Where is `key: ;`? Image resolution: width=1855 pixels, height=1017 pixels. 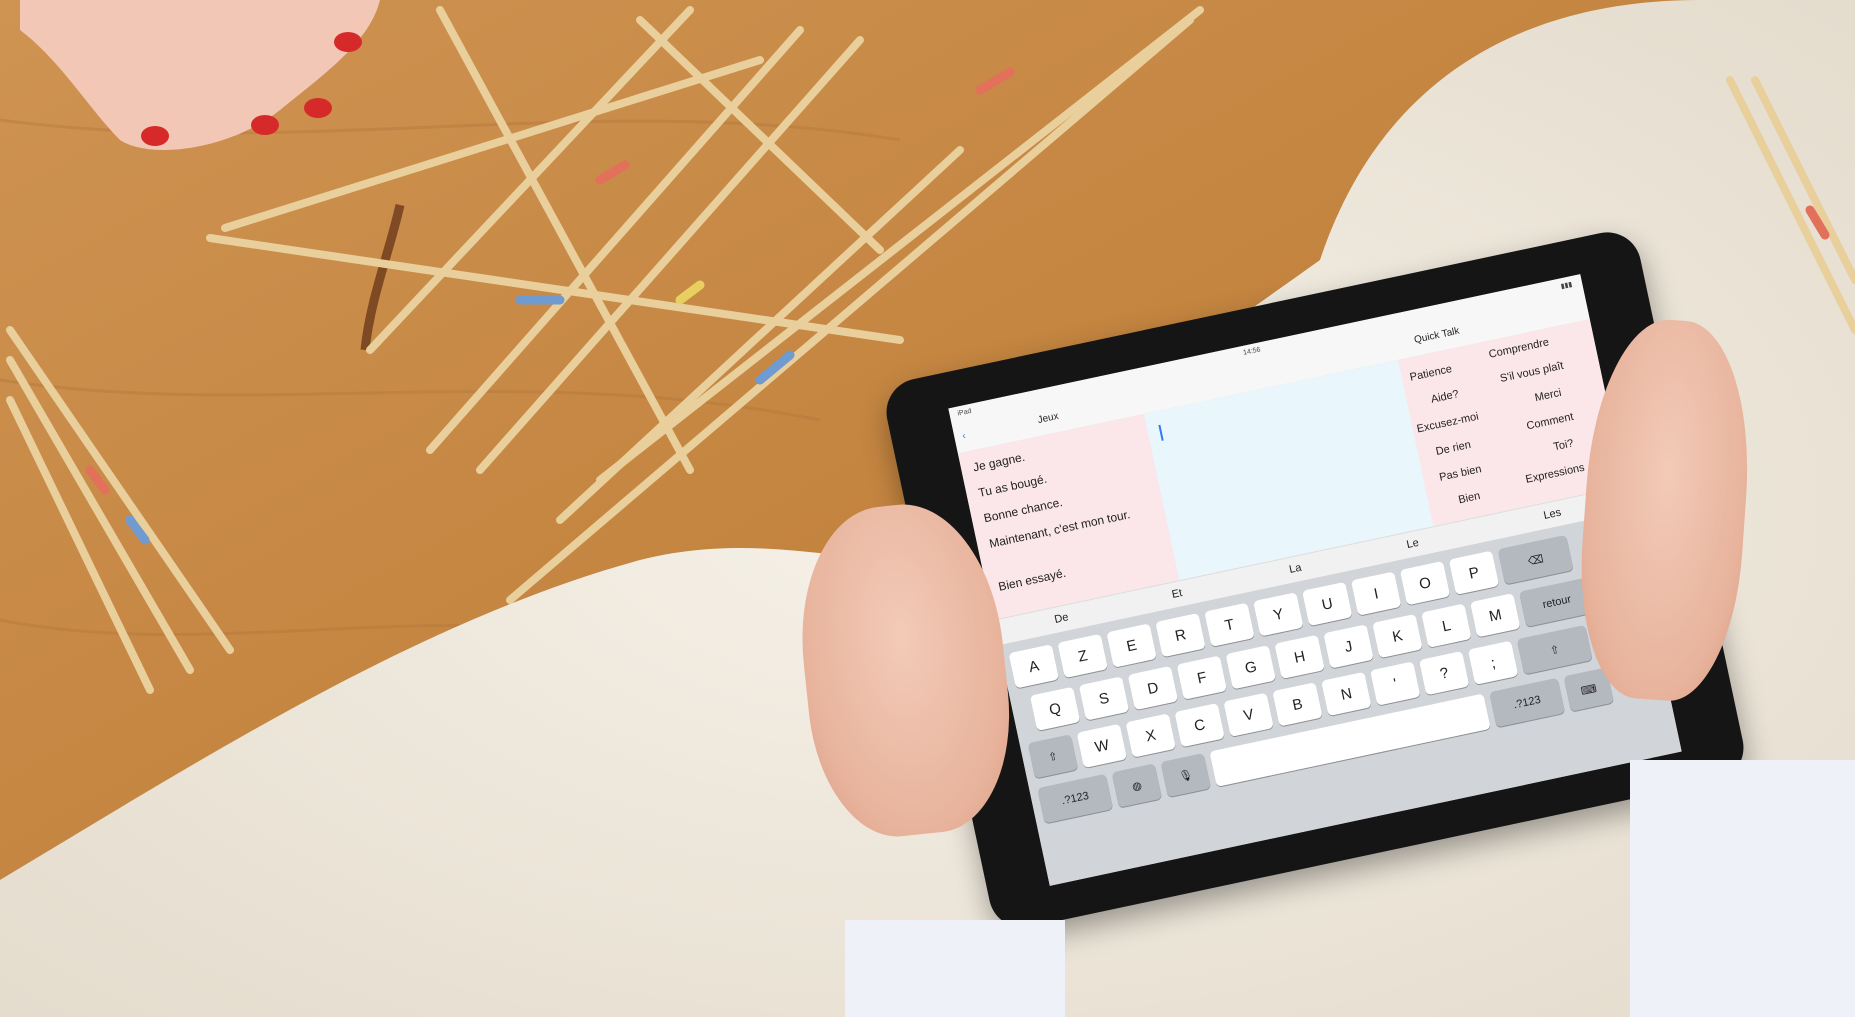
key: ; is located at coordinates (1493, 662).